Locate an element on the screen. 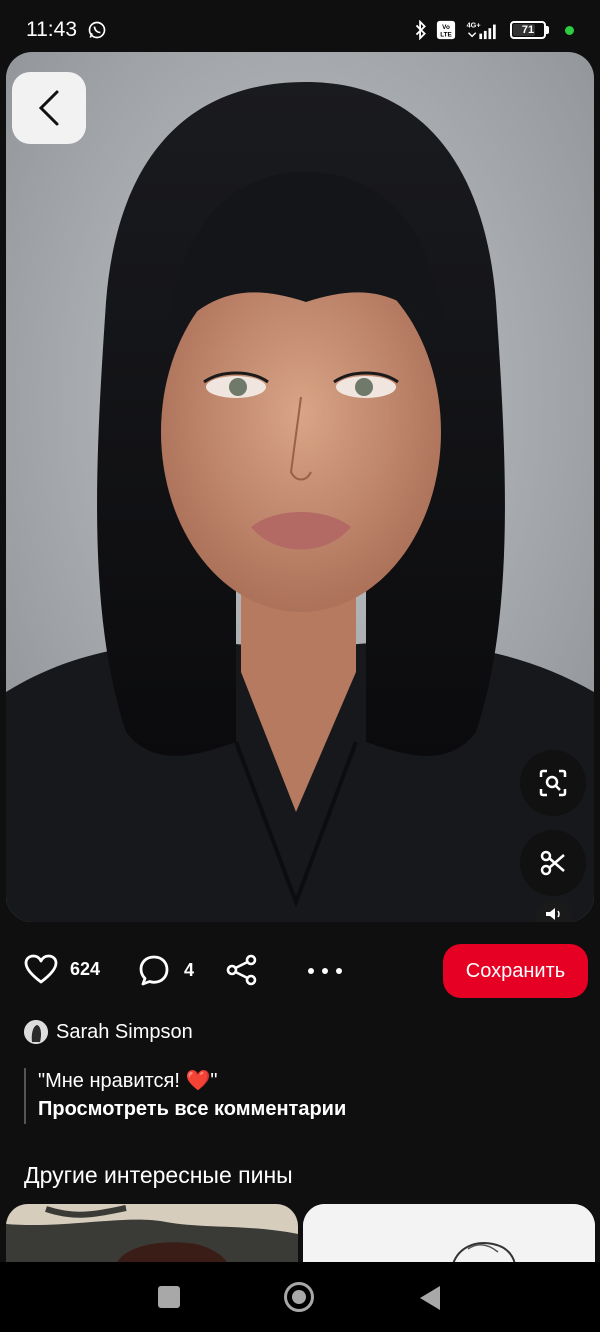  speaker-icon is located at coordinates (553, 914).